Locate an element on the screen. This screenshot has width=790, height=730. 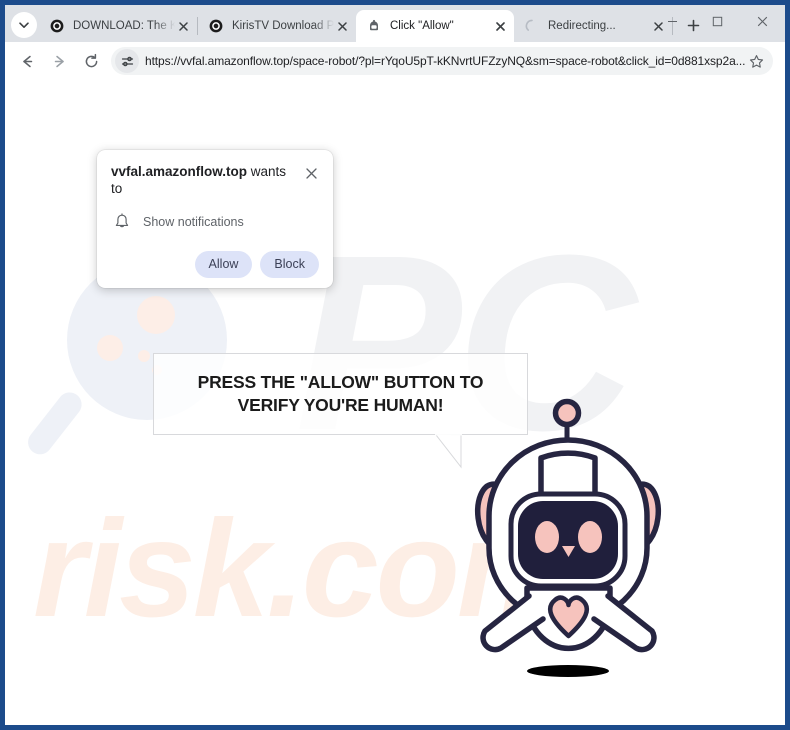
arrow-right-icon is located at coordinates (59, 61).